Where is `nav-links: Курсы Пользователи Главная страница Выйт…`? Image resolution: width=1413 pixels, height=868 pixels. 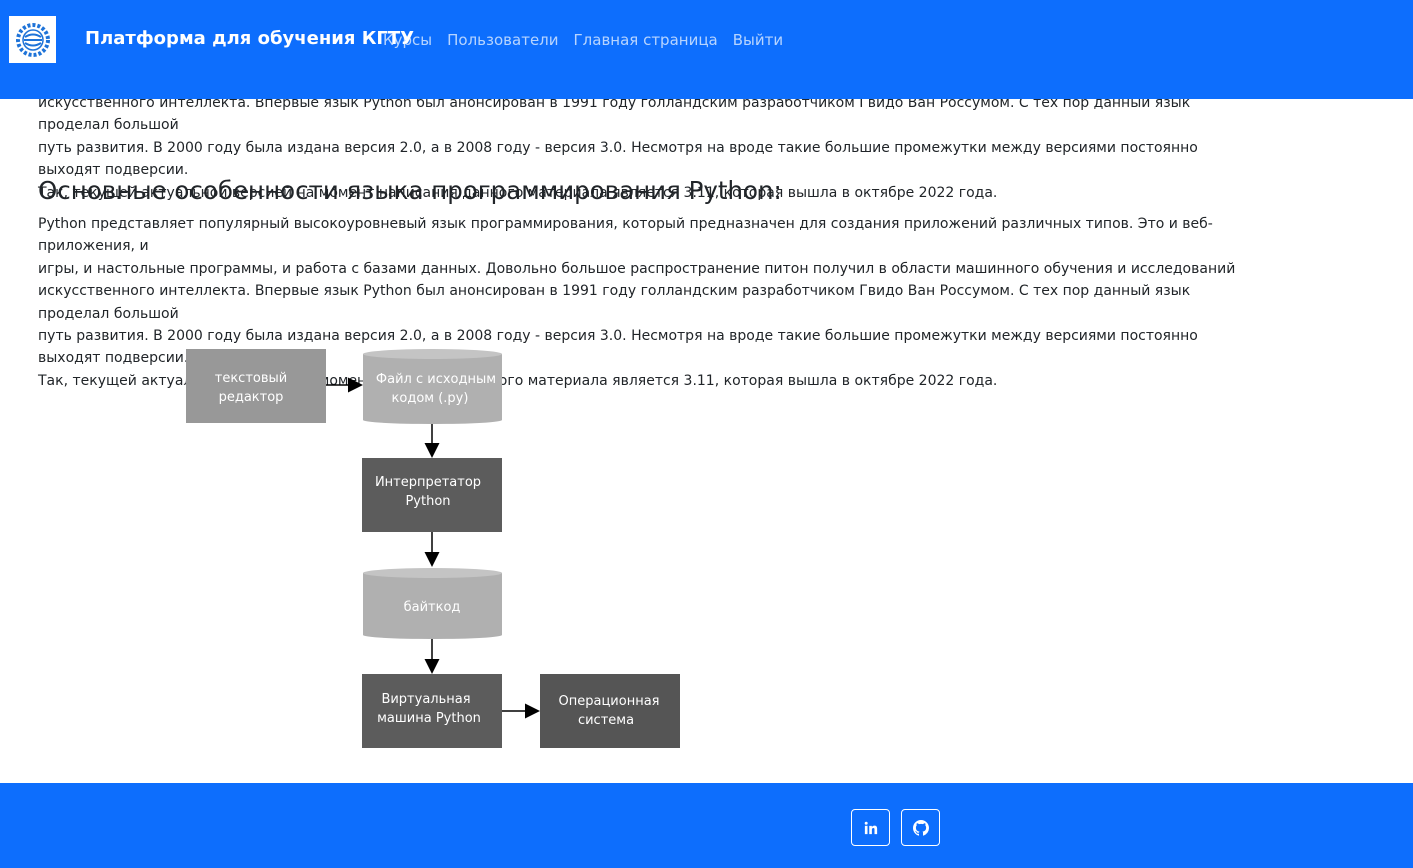 nav-links: Курсы Пользователи Главная страница Выйт… is located at coordinates (583, 40).